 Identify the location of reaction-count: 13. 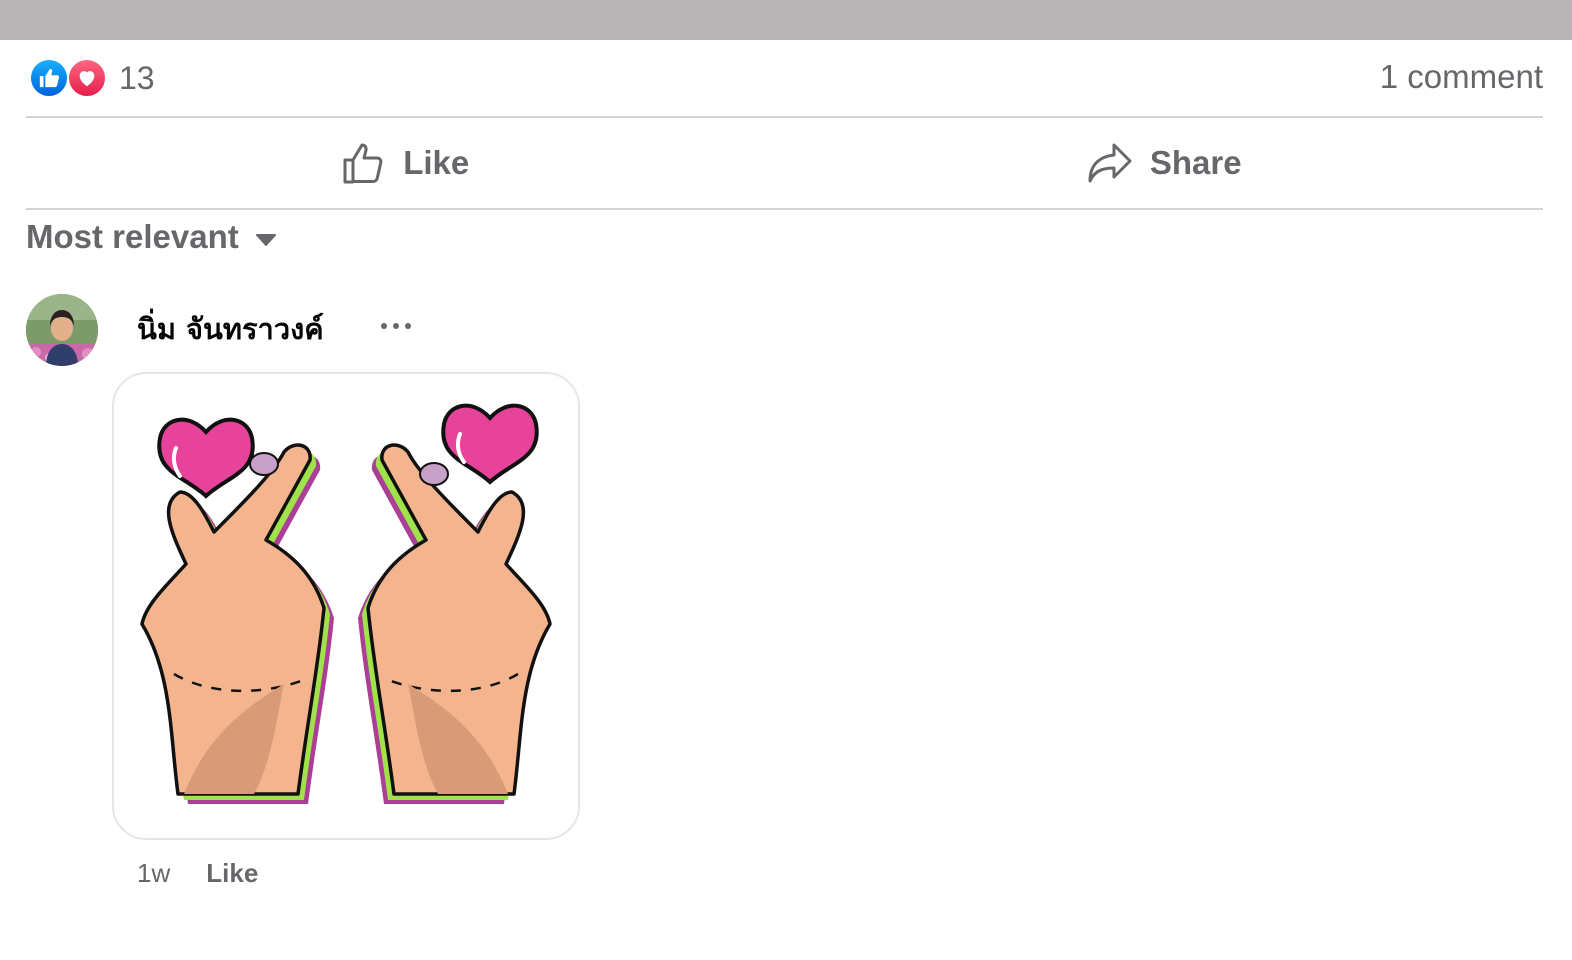
(137, 77).